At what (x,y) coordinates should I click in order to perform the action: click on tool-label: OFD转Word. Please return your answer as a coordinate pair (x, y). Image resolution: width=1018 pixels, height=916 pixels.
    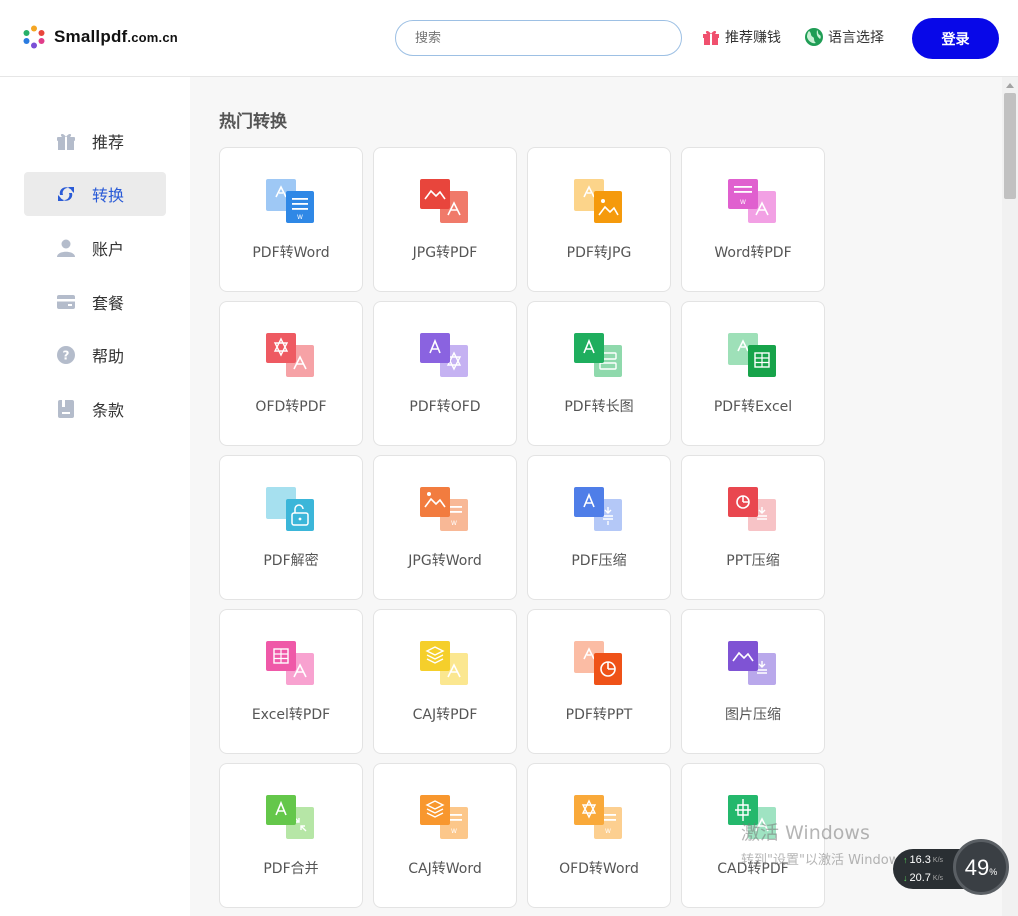
    Looking at the image, I should click on (599, 869).